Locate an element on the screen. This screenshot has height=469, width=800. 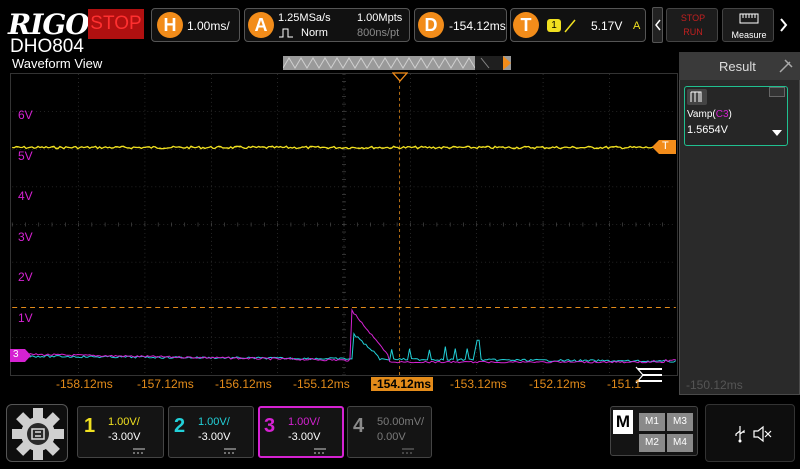
ch3-dc-coupling-icon is located at coordinates (320, 451).